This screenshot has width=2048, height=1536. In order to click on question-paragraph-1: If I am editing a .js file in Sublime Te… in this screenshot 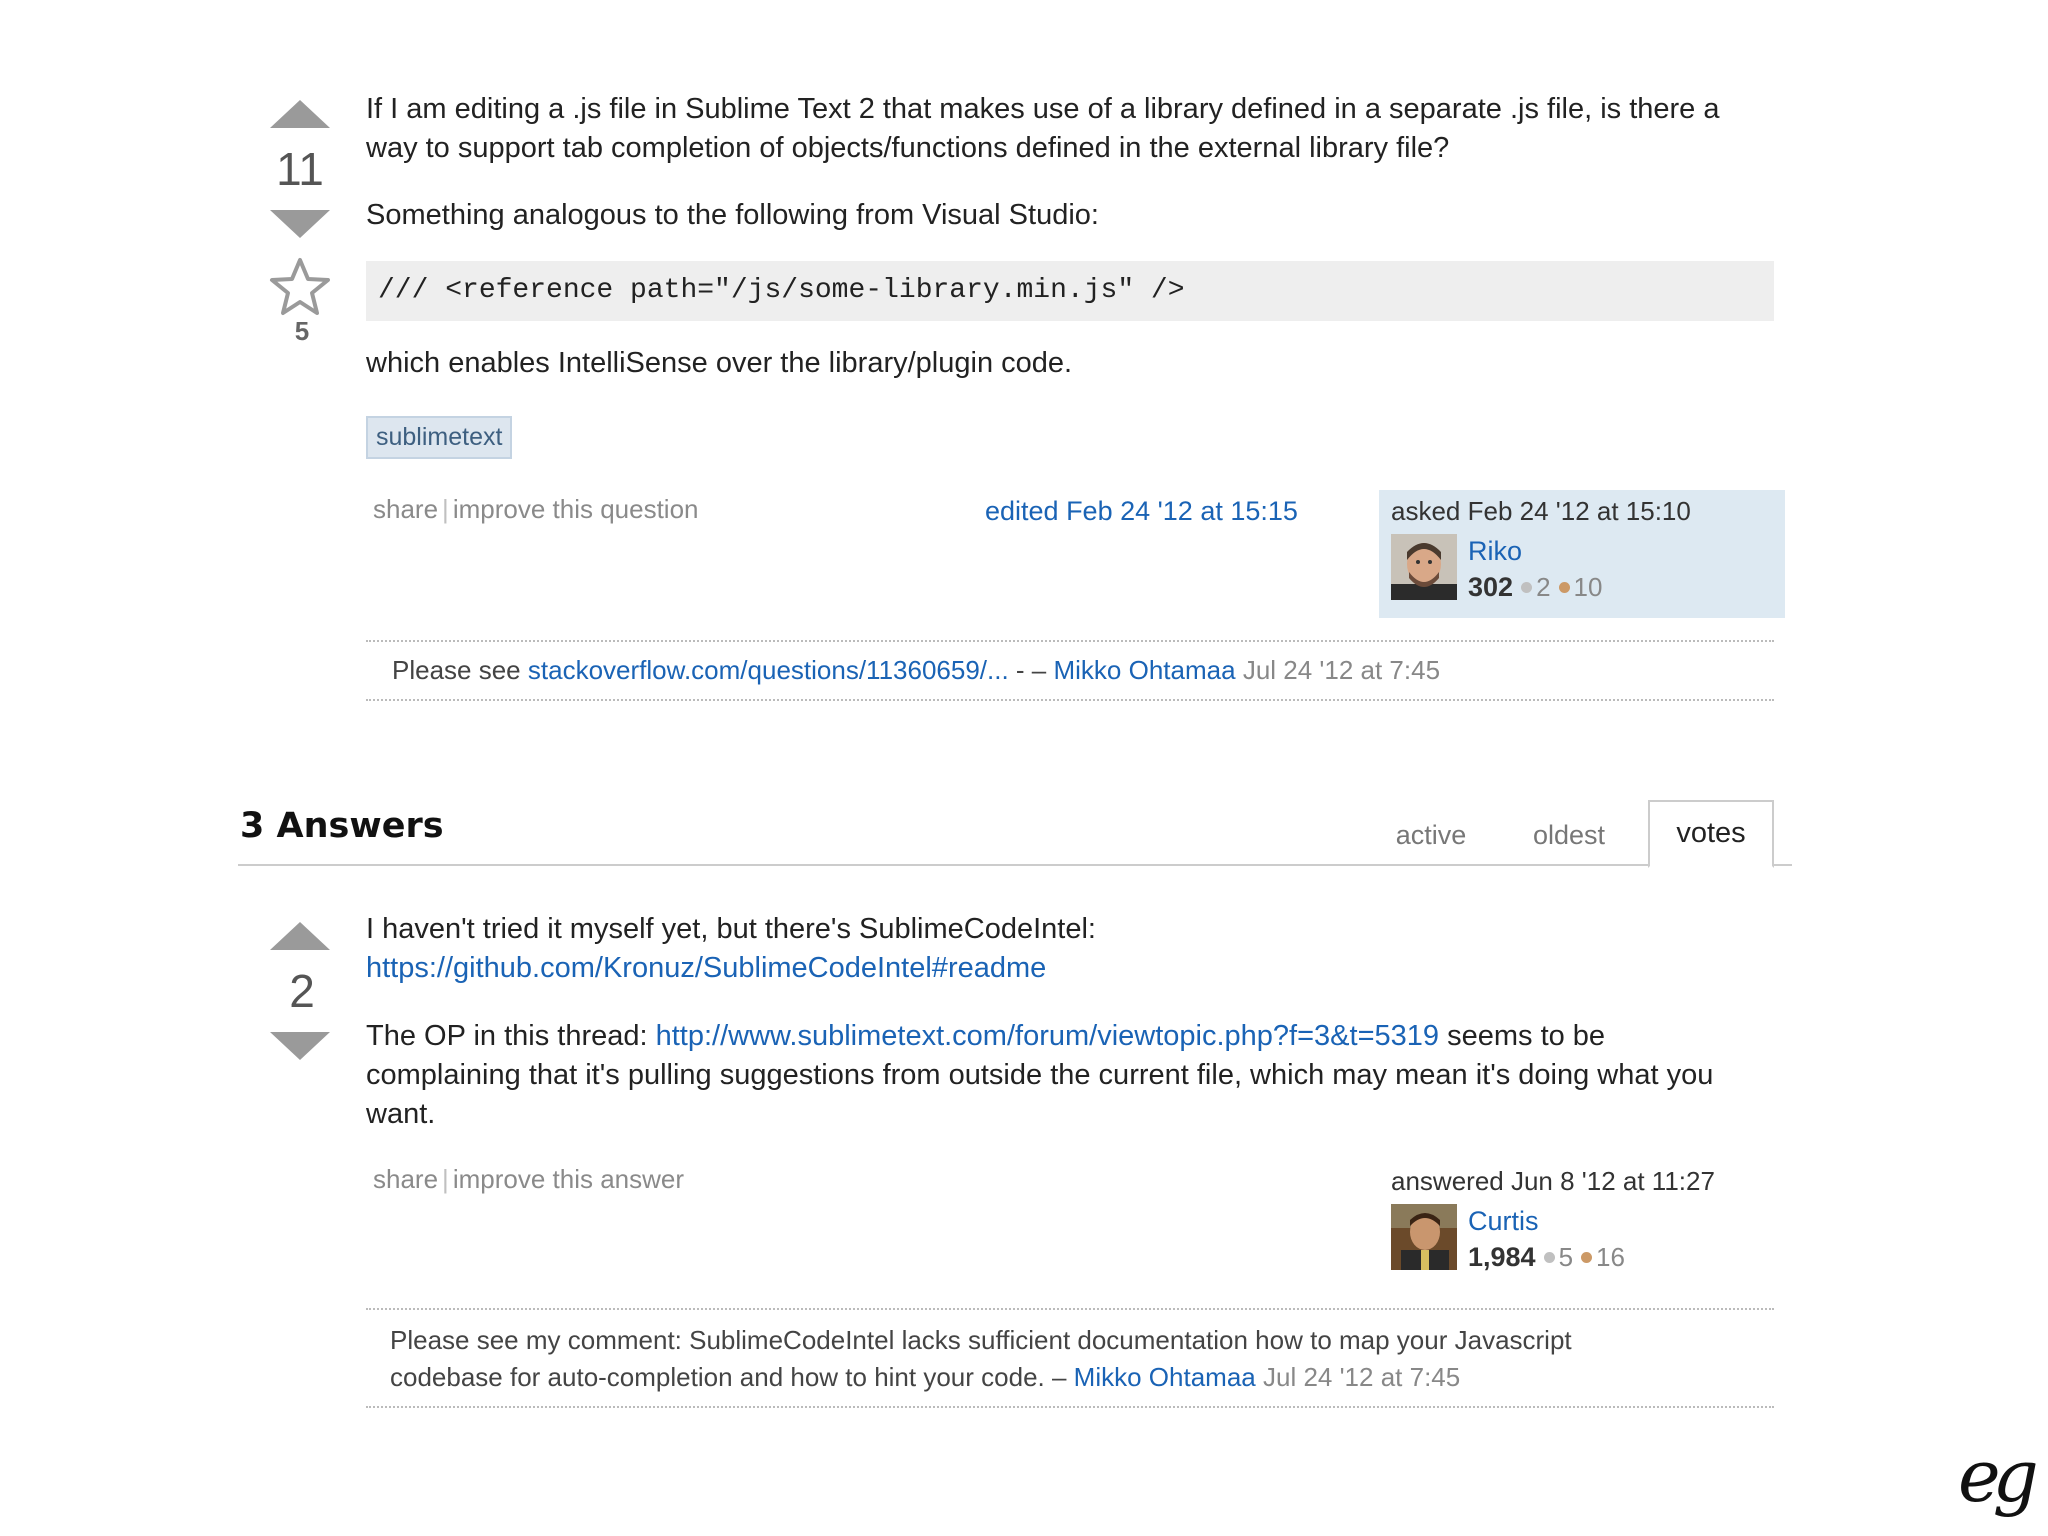, I will do `click(1043, 128)`.